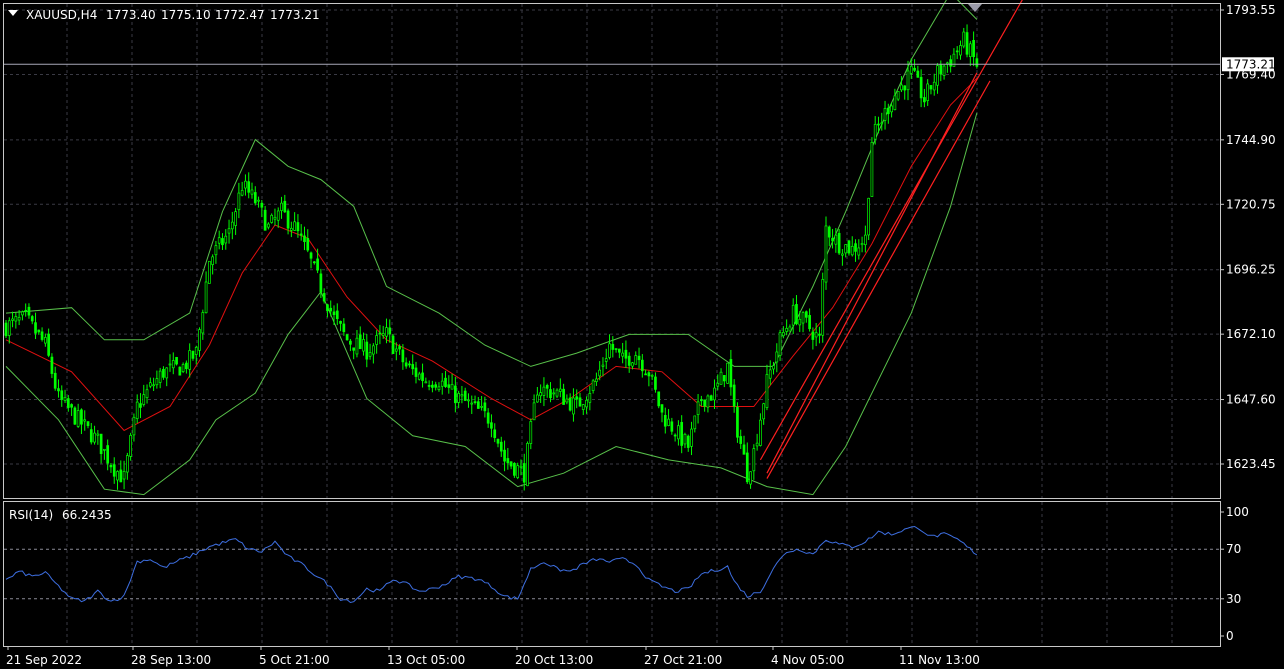 This screenshot has height=669, width=1284. I want to click on price-tick-label: 1793.55, so click(1251, 10).